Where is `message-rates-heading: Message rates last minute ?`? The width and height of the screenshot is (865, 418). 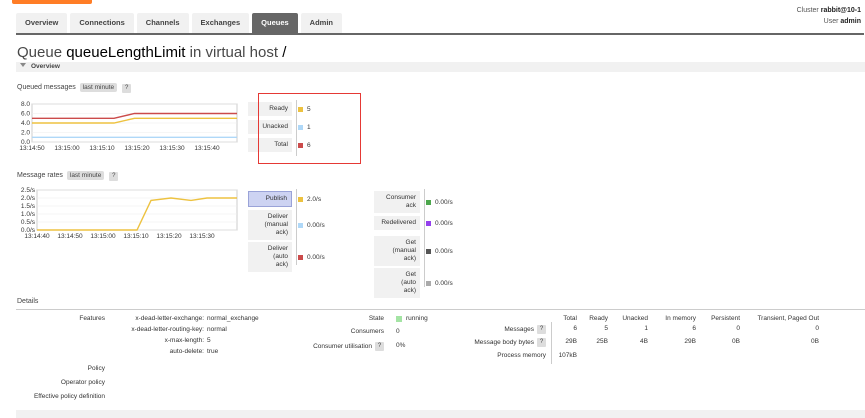
message-rates-heading: Message rates last minute ? is located at coordinates (68, 176).